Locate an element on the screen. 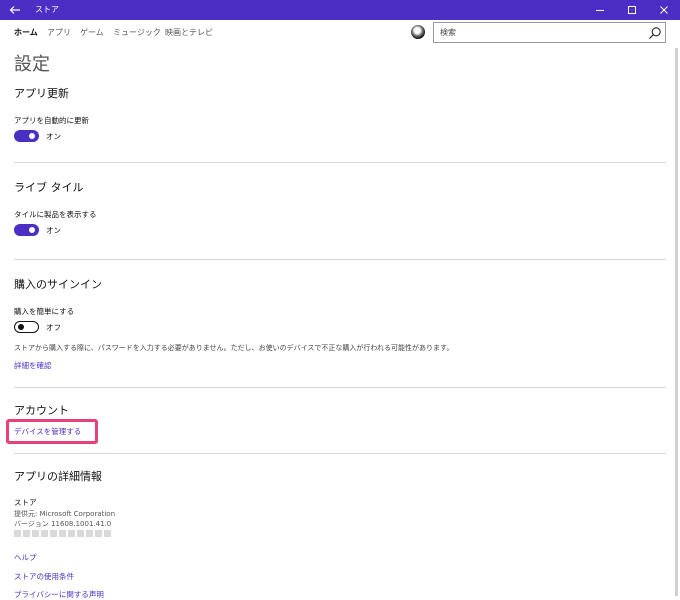  live-tile-label: タイルに製品を表示する is located at coordinates (55, 214).